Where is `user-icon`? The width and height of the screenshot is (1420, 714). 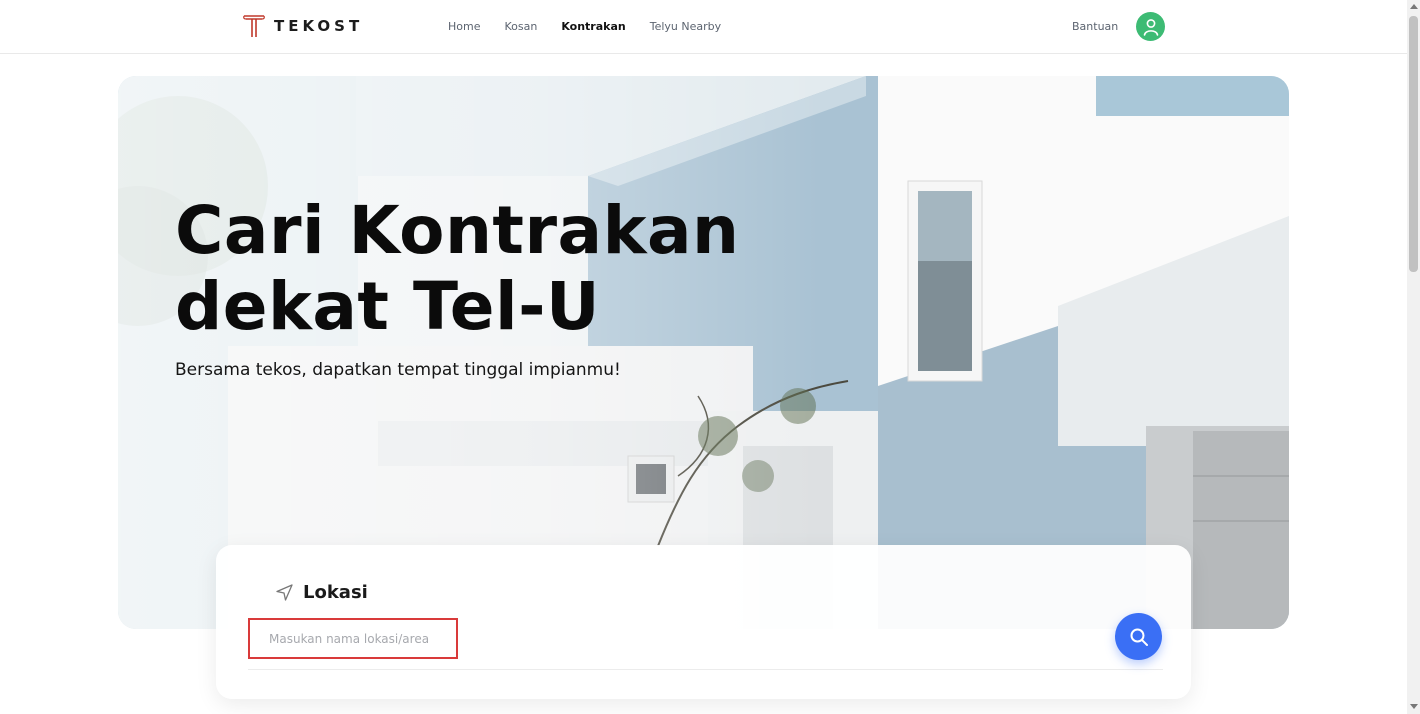 user-icon is located at coordinates (1150, 27).